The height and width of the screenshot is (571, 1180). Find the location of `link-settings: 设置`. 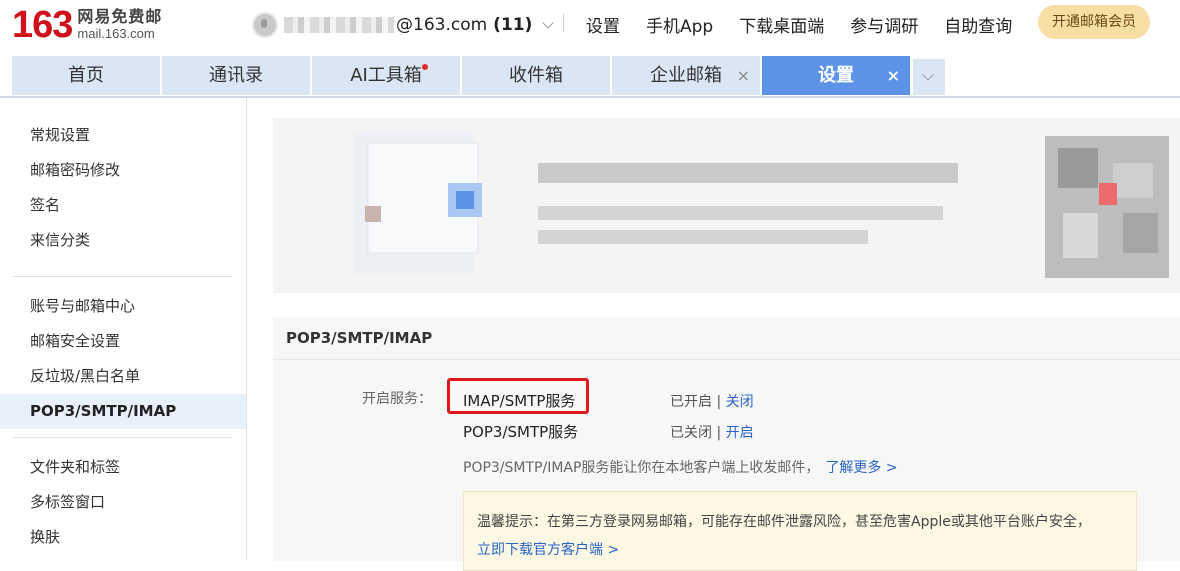

link-settings: 设置 is located at coordinates (603, 24).